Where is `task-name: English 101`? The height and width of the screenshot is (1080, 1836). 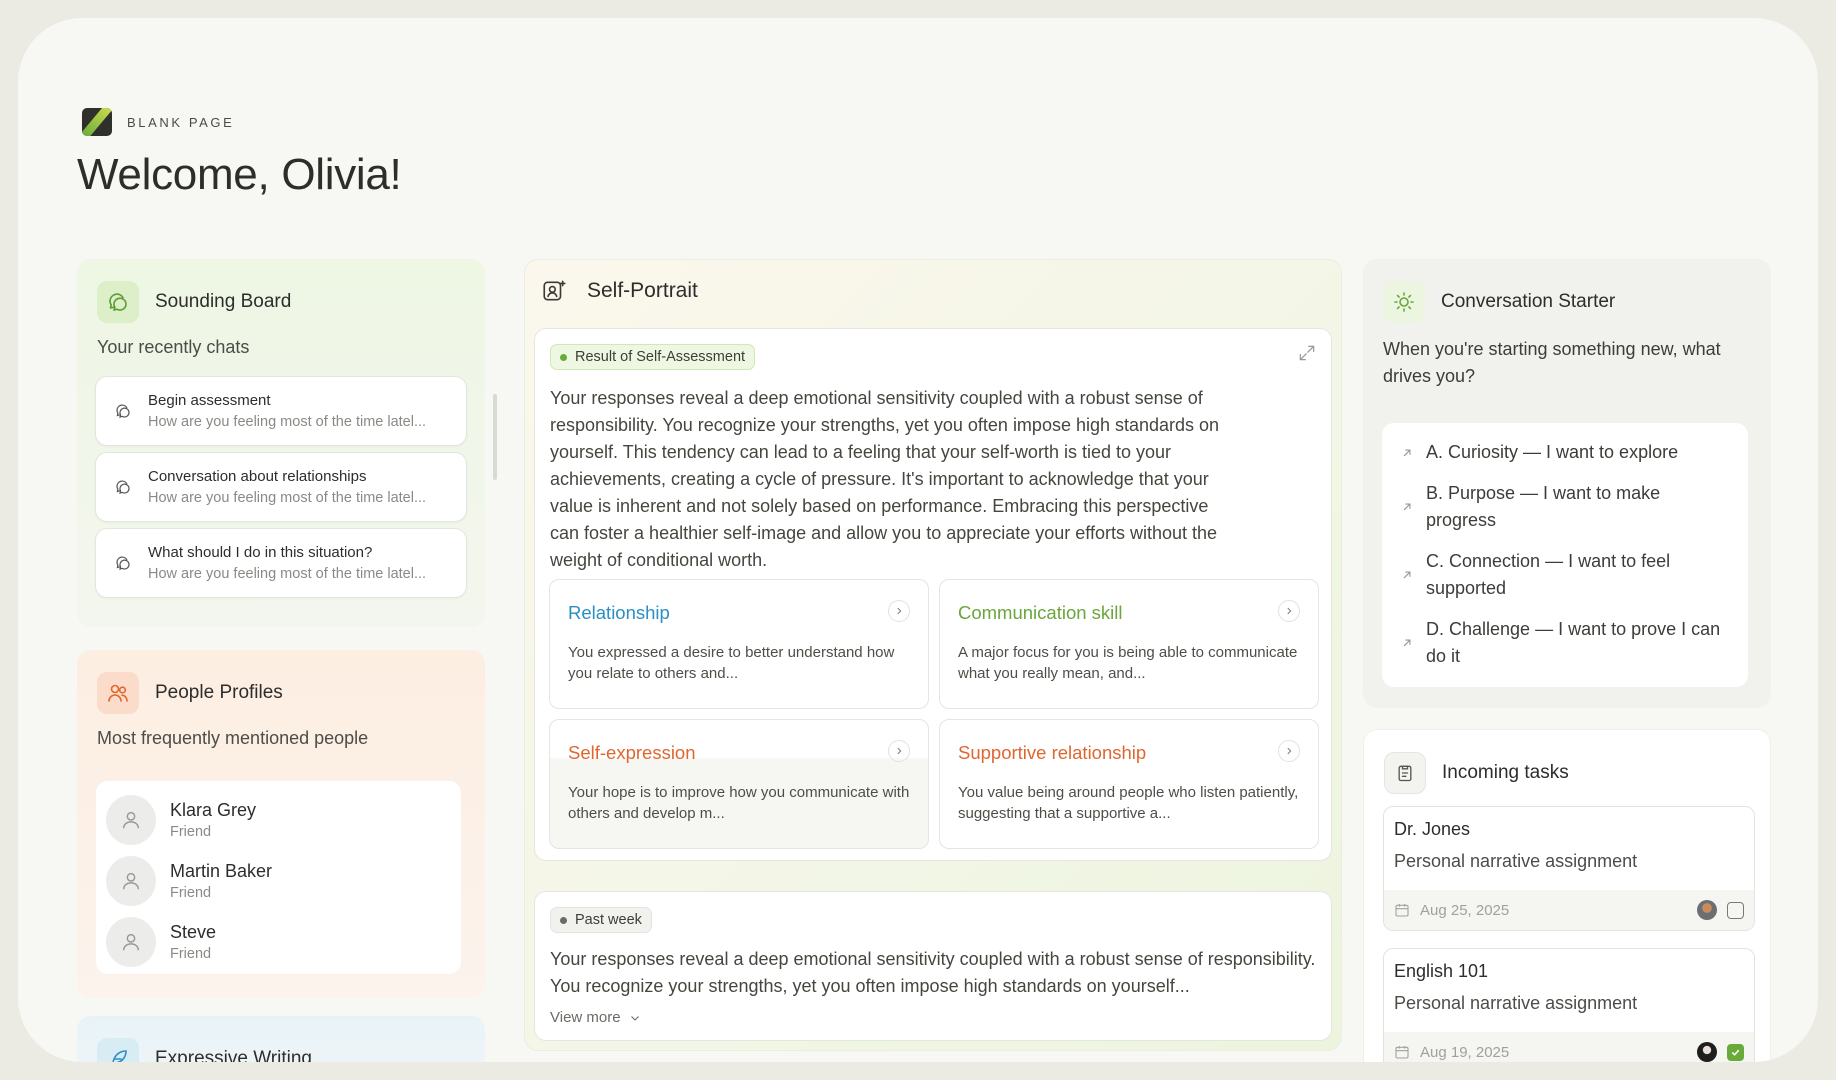 task-name: English 101 is located at coordinates (1441, 971).